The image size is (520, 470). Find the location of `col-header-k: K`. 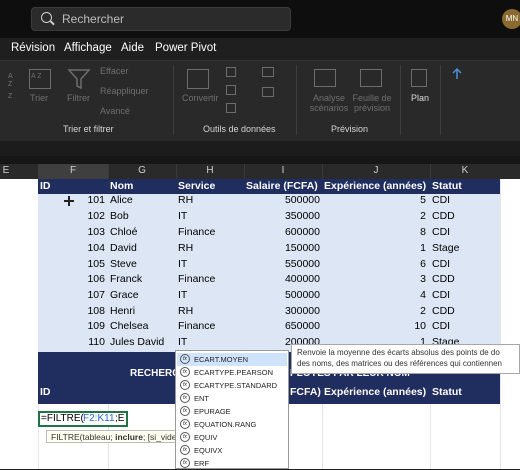

col-header-k: K is located at coordinates (465, 170).